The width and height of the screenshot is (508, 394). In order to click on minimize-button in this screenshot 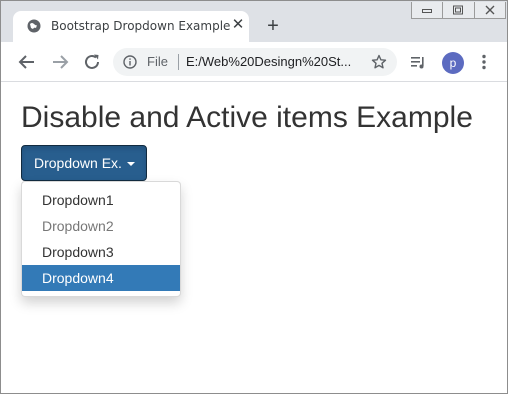, I will do `click(428, 10)`.